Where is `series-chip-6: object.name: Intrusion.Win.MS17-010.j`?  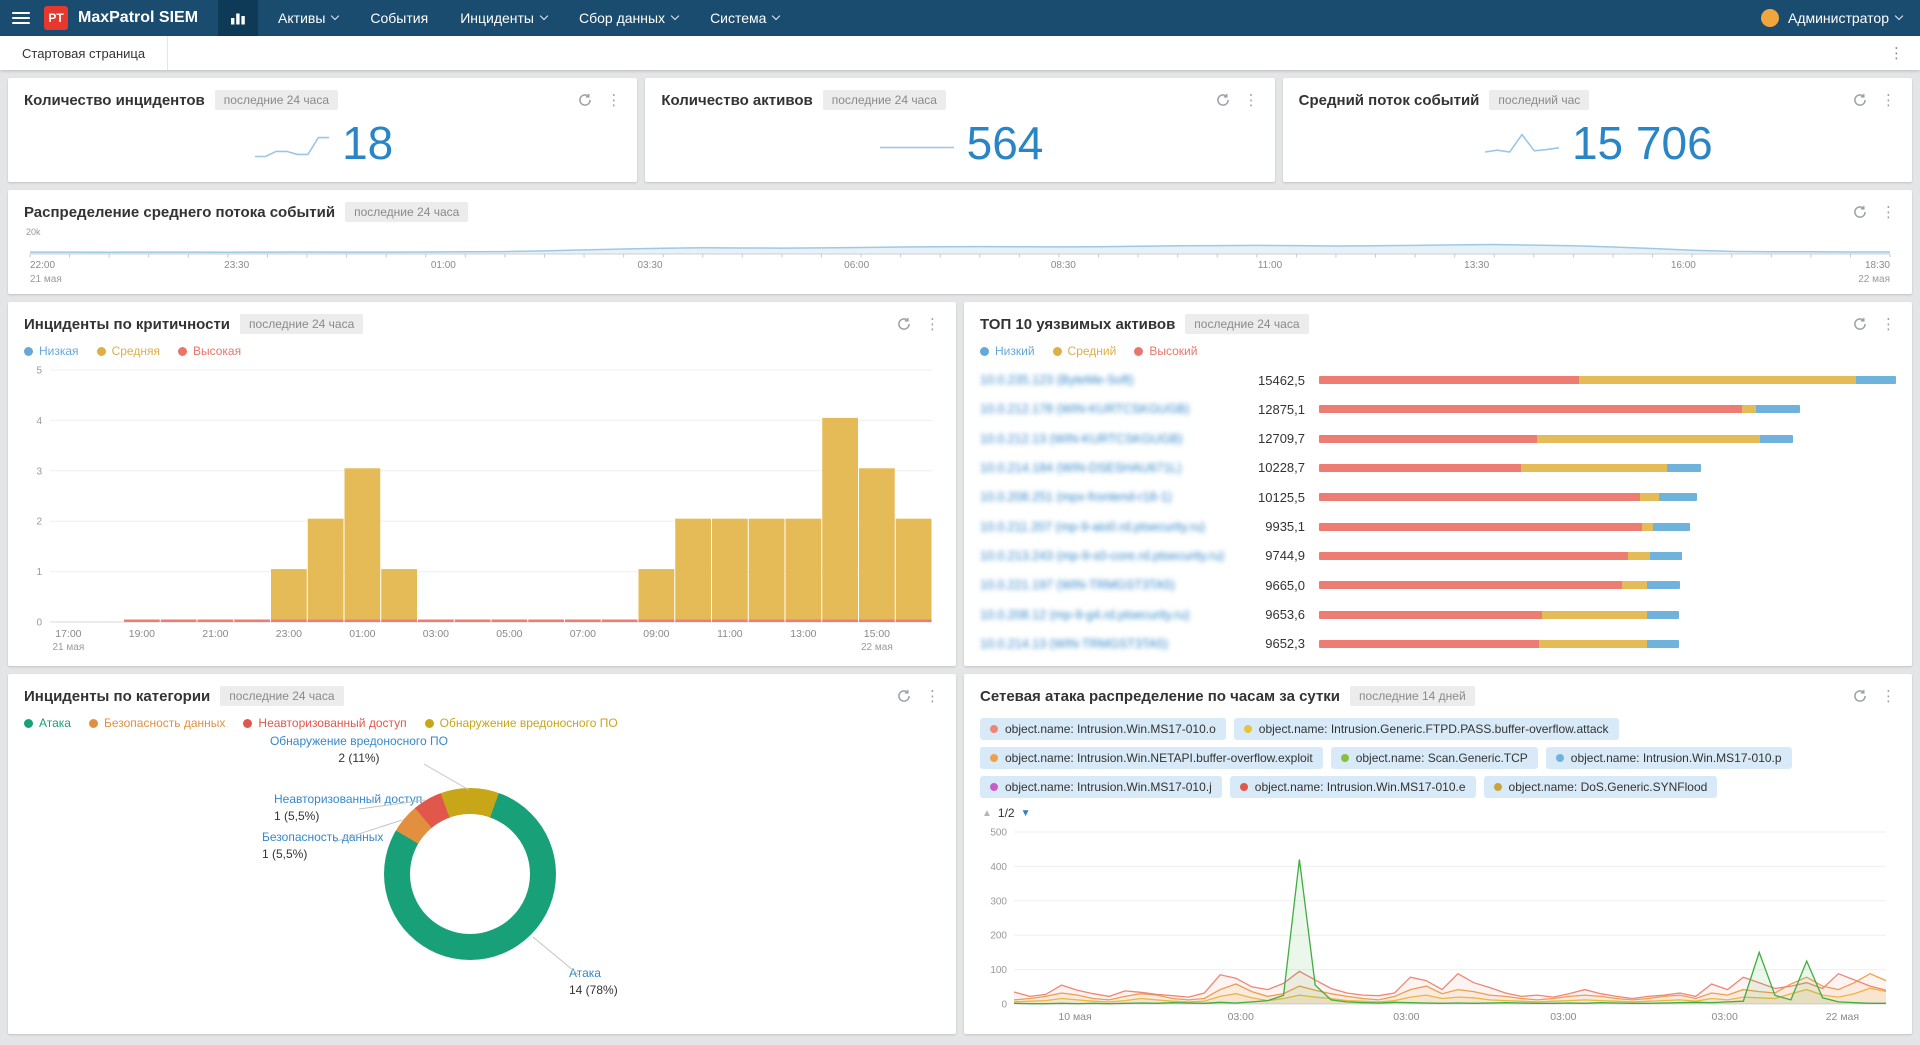
series-chip-6: object.name: Intrusion.Win.MS17-010.j is located at coordinates (1101, 787).